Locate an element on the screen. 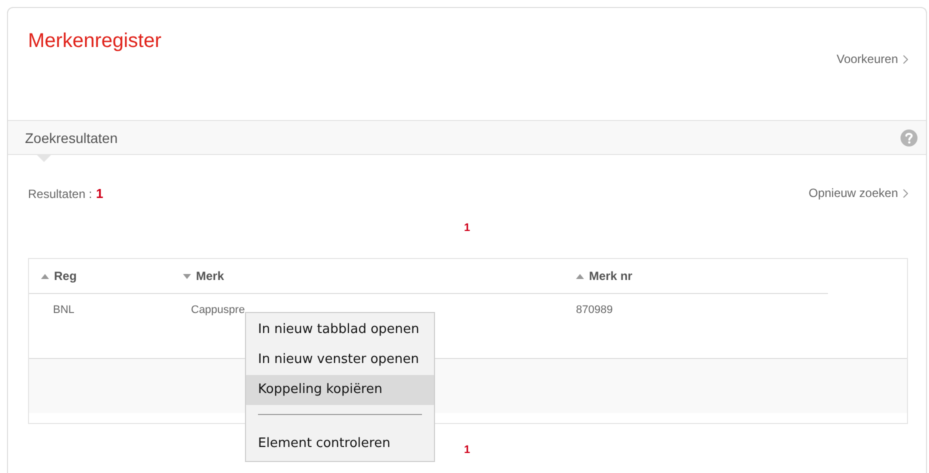 This screenshot has height=473, width=929. results-count: 1 is located at coordinates (100, 193).